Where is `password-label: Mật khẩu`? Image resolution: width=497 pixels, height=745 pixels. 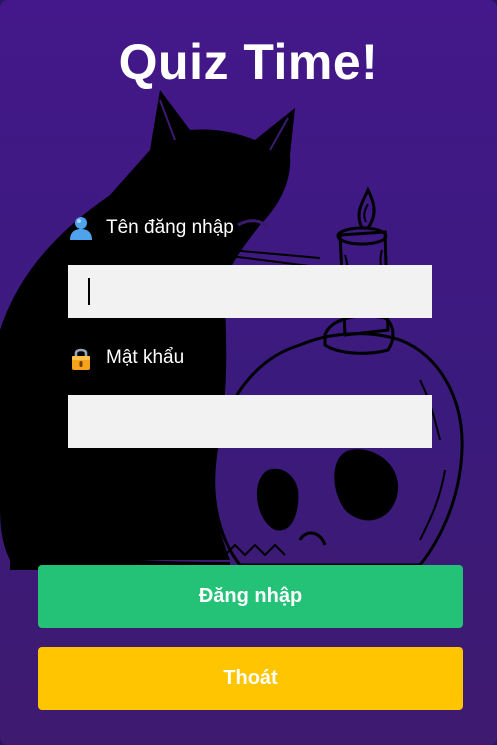 password-label: Mật khẩu is located at coordinates (145, 357).